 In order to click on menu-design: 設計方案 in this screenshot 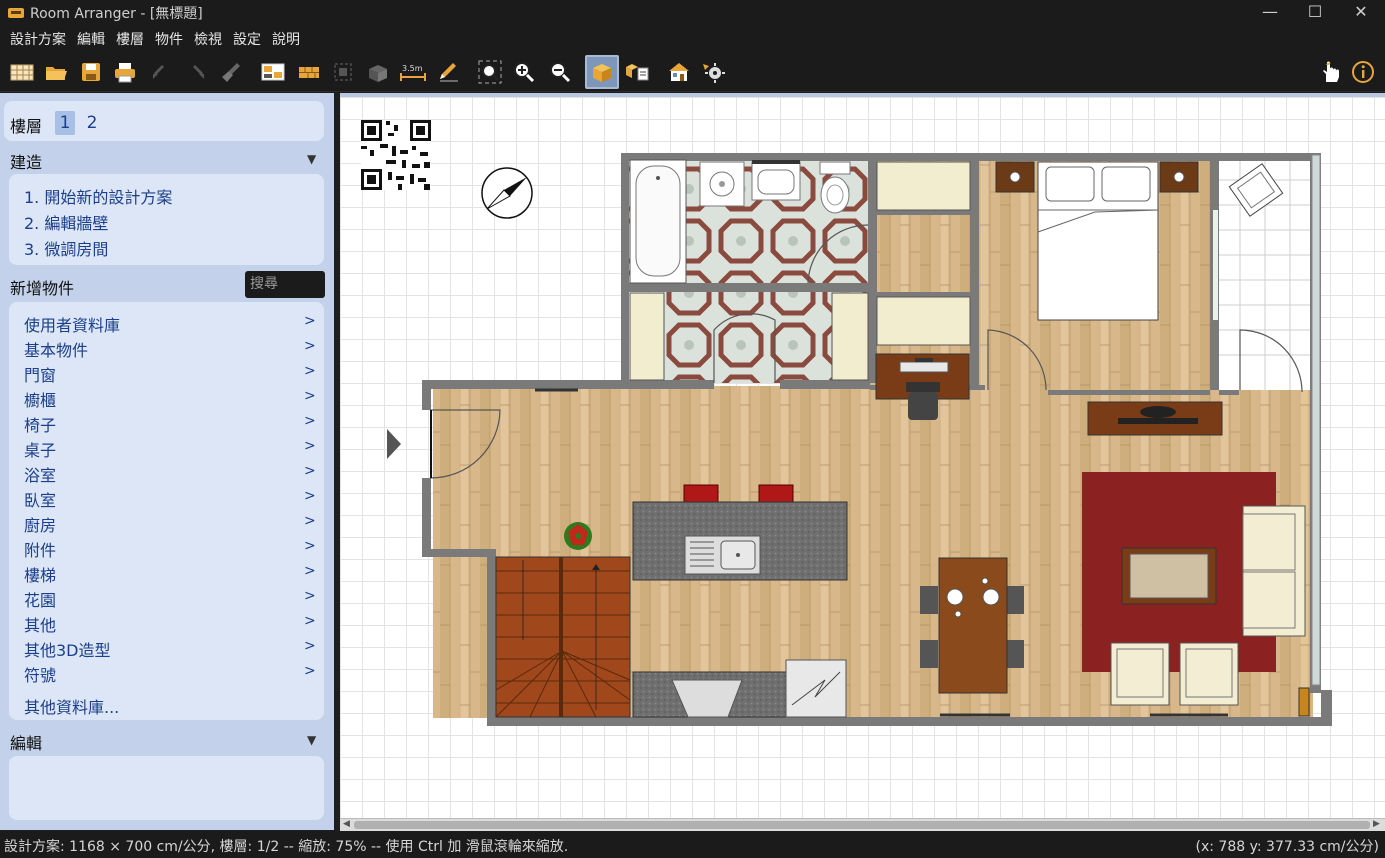, I will do `click(38, 39)`.